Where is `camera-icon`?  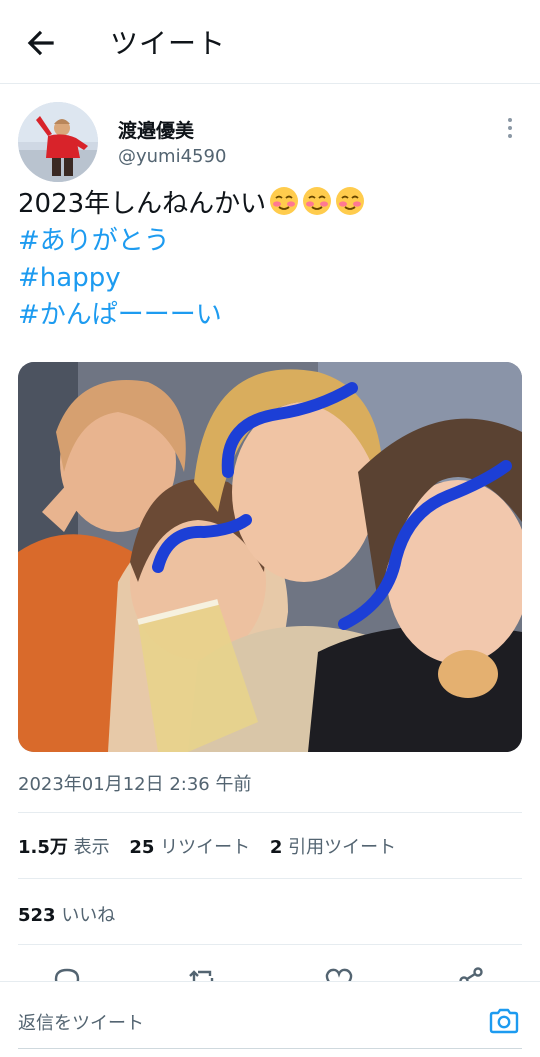 camera-icon is located at coordinates (504, 1021).